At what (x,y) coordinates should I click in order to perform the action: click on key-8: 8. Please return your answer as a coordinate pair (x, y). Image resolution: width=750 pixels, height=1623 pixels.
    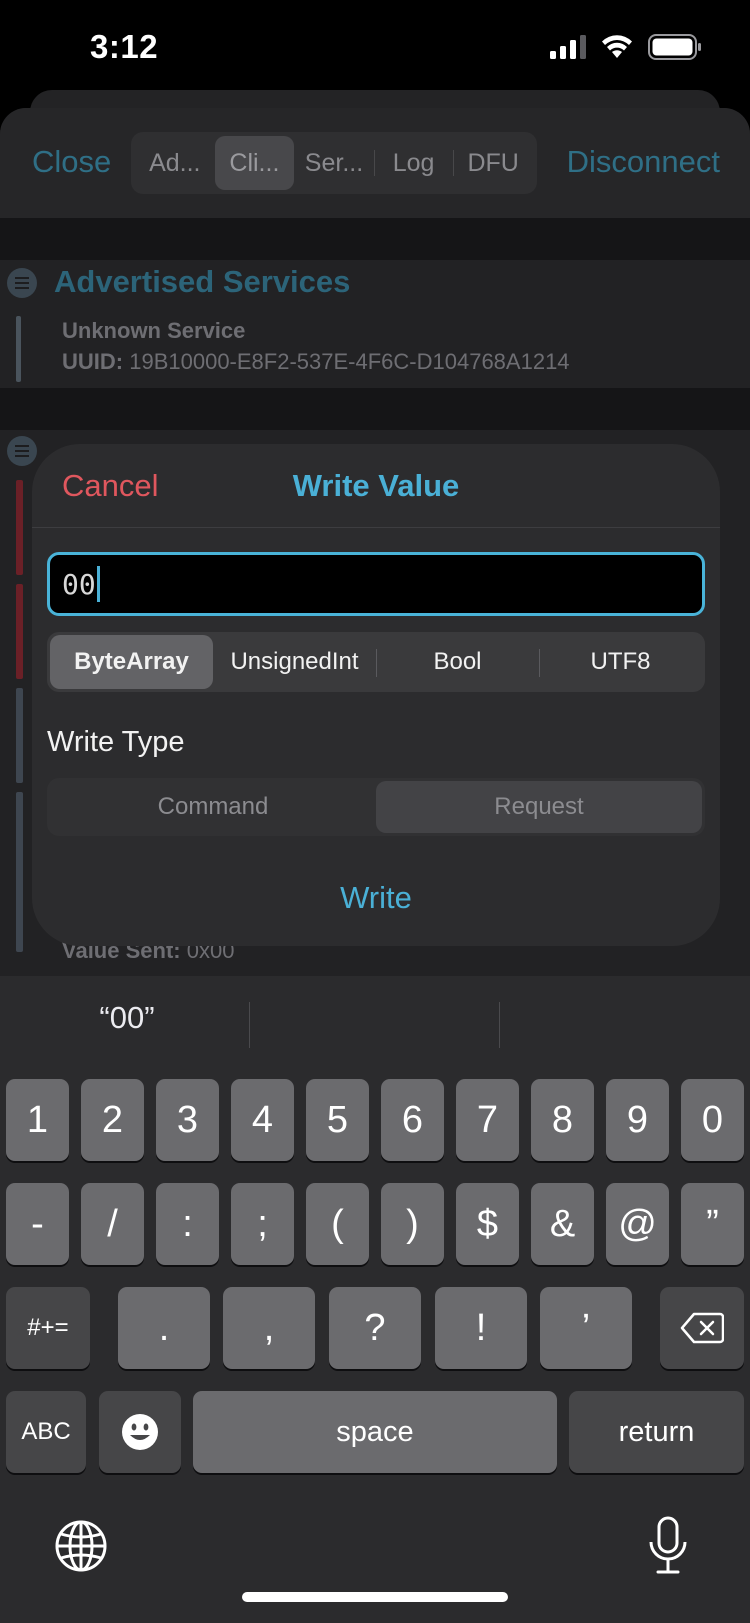
    Looking at the image, I should click on (562, 1120).